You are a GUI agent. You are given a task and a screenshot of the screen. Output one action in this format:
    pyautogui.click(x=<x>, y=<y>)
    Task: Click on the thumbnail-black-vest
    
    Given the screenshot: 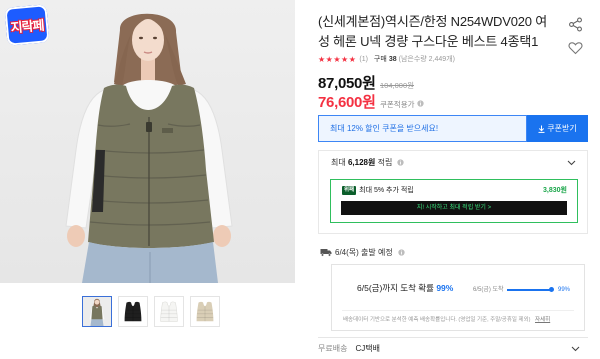 What is the action you would take?
    pyautogui.click(x=133, y=311)
    